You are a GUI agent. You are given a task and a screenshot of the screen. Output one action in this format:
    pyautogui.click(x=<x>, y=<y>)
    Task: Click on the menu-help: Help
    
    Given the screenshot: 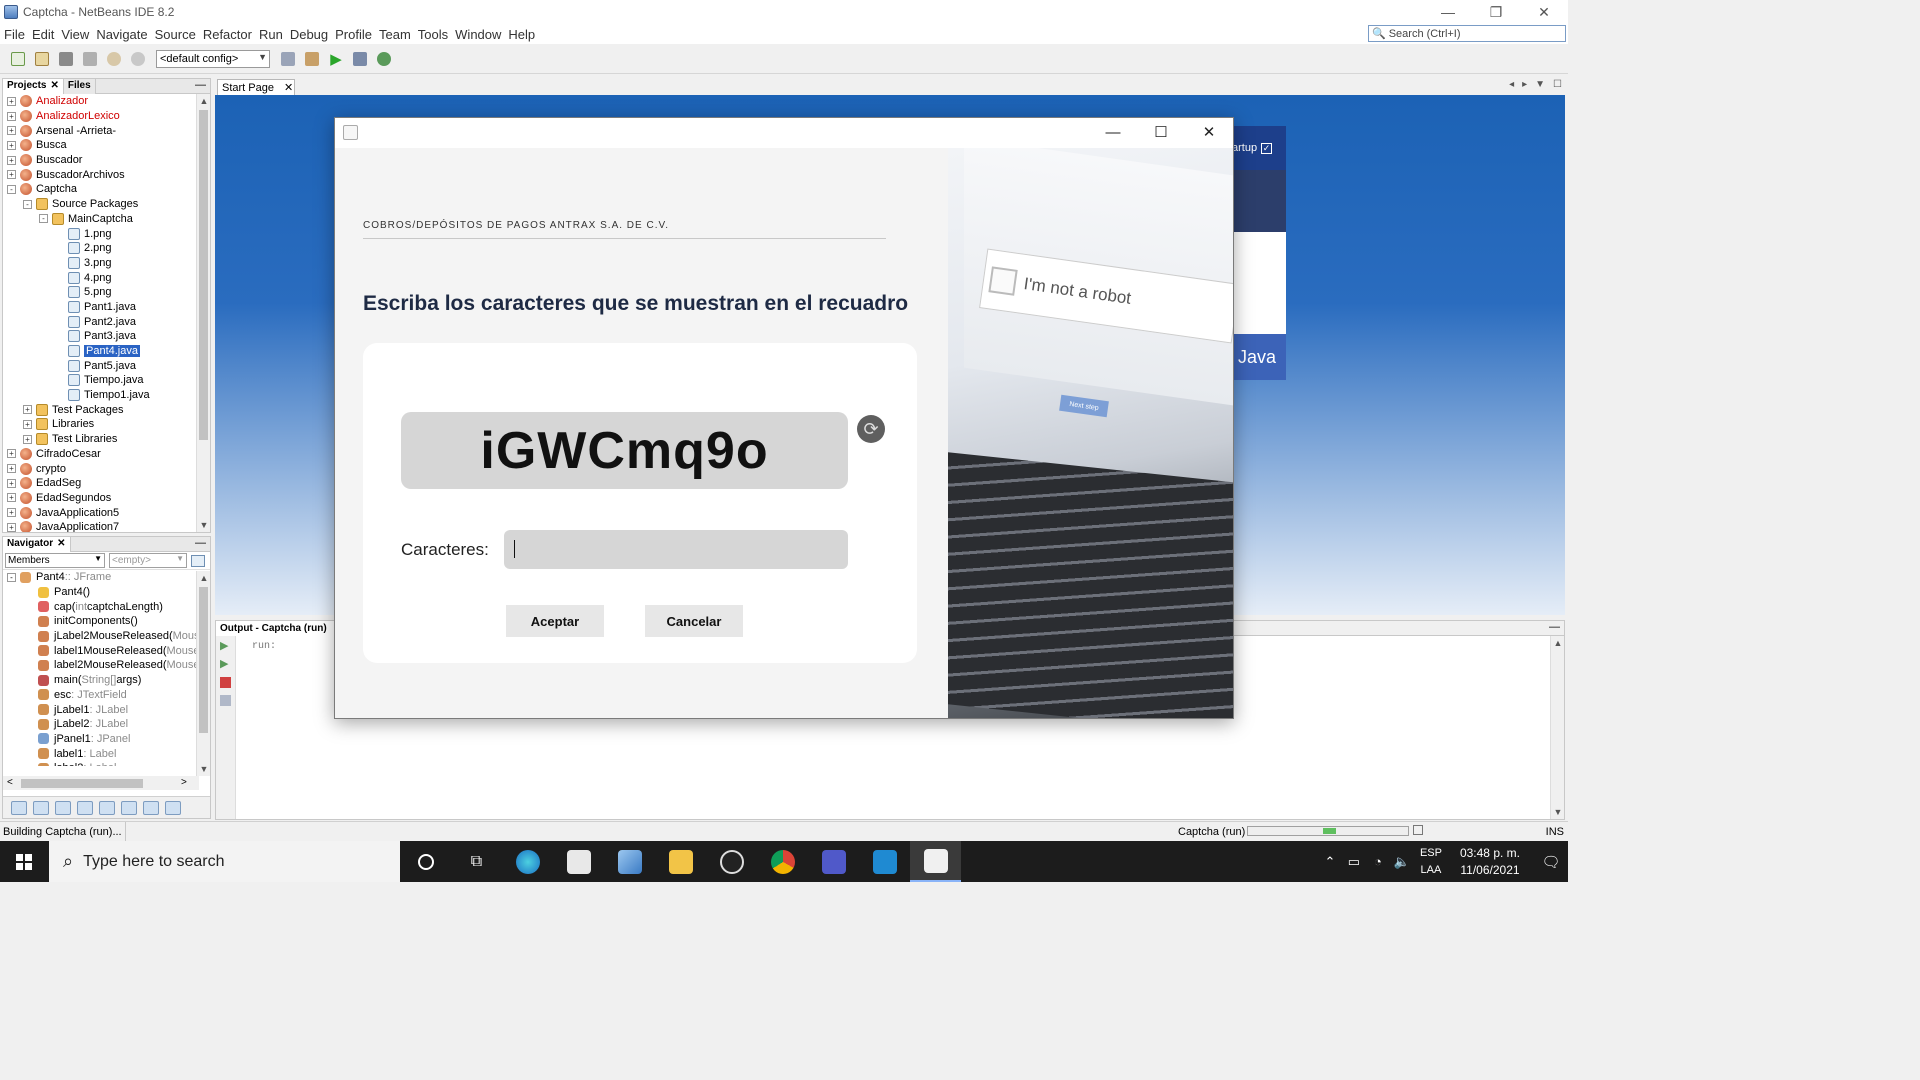 What is the action you would take?
    pyautogui.click(x=521, y=34)
    